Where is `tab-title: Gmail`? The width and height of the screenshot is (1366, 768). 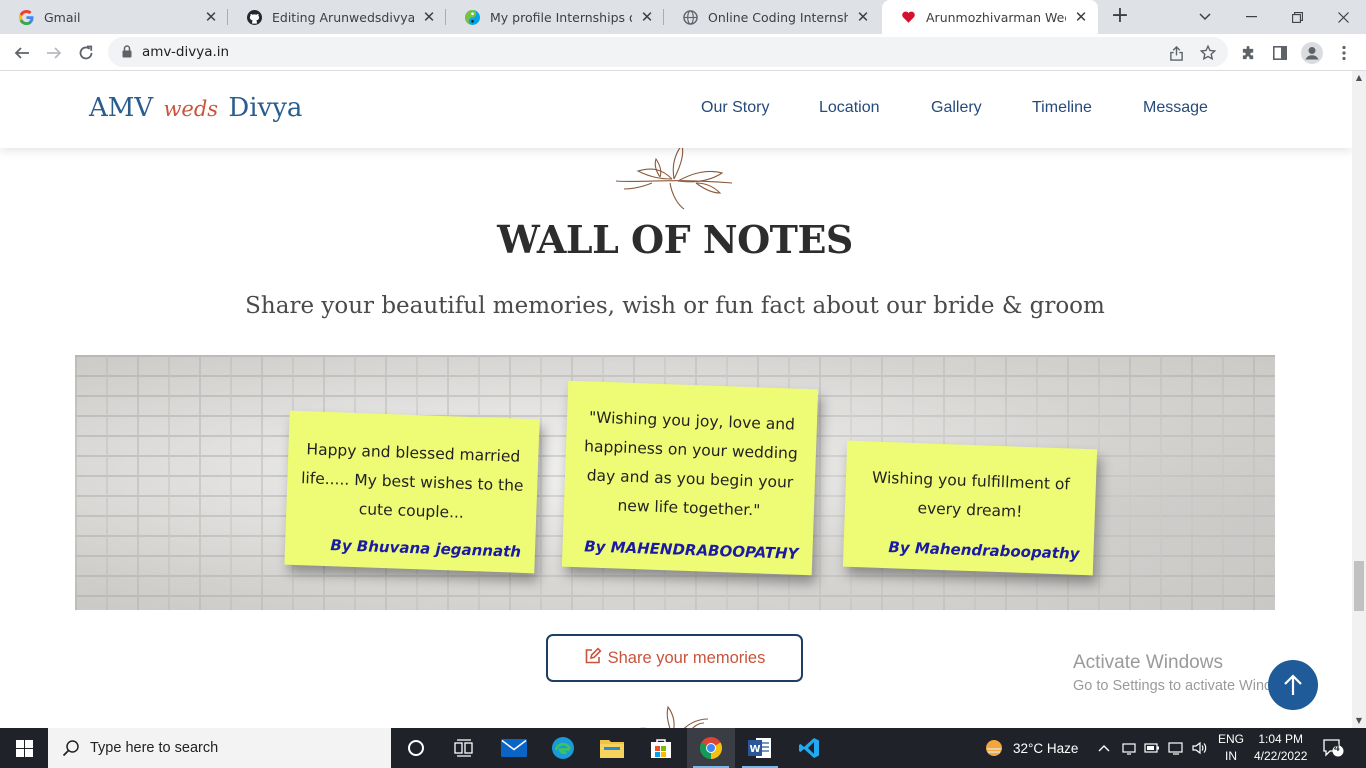 tab-title: Gmail is located at coordinates (62, 17).